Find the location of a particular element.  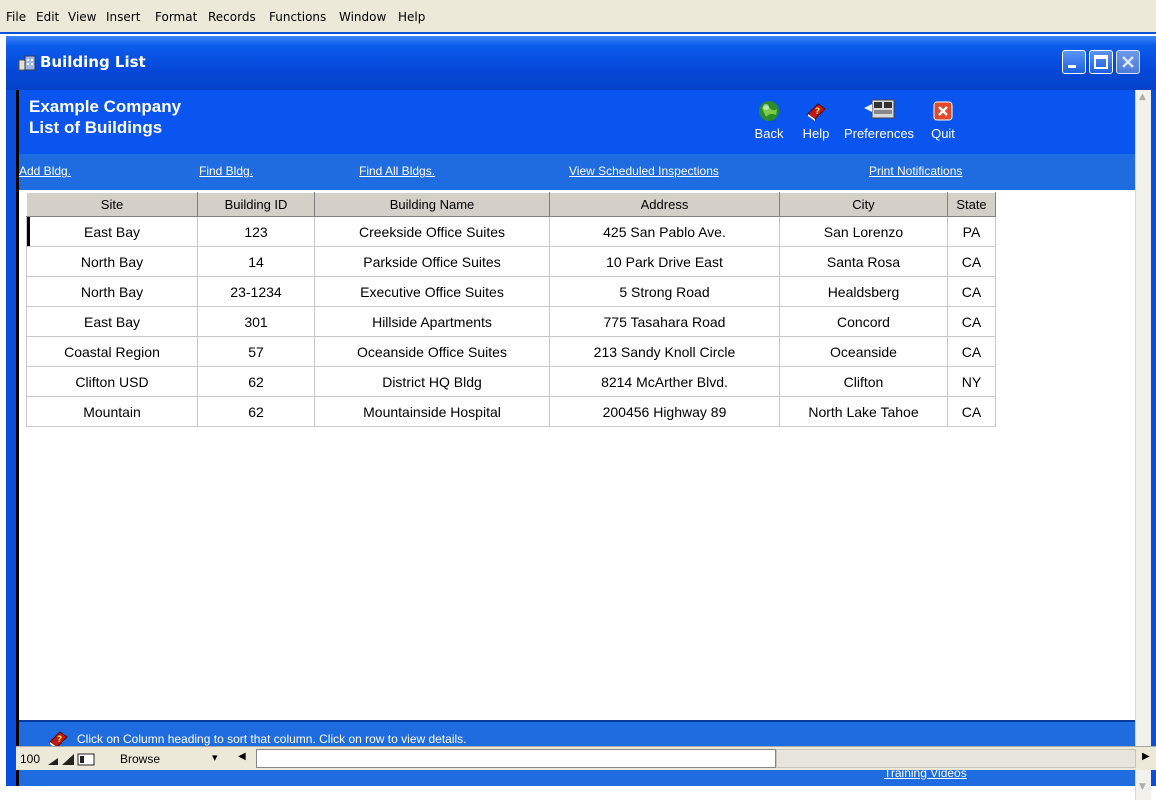

menu-functions: Functions is located at coordinates (297, 17).